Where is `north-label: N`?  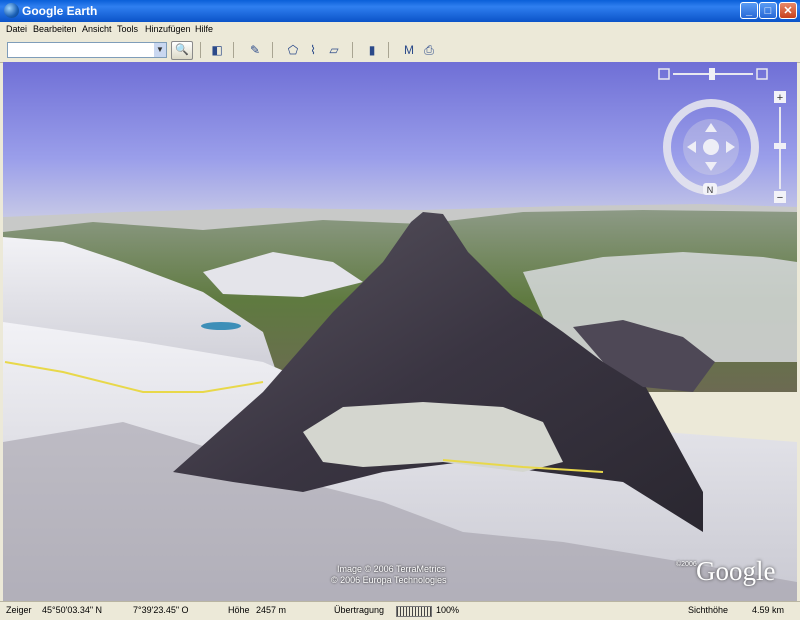 north-label: N is located at coordinates (710, 190).